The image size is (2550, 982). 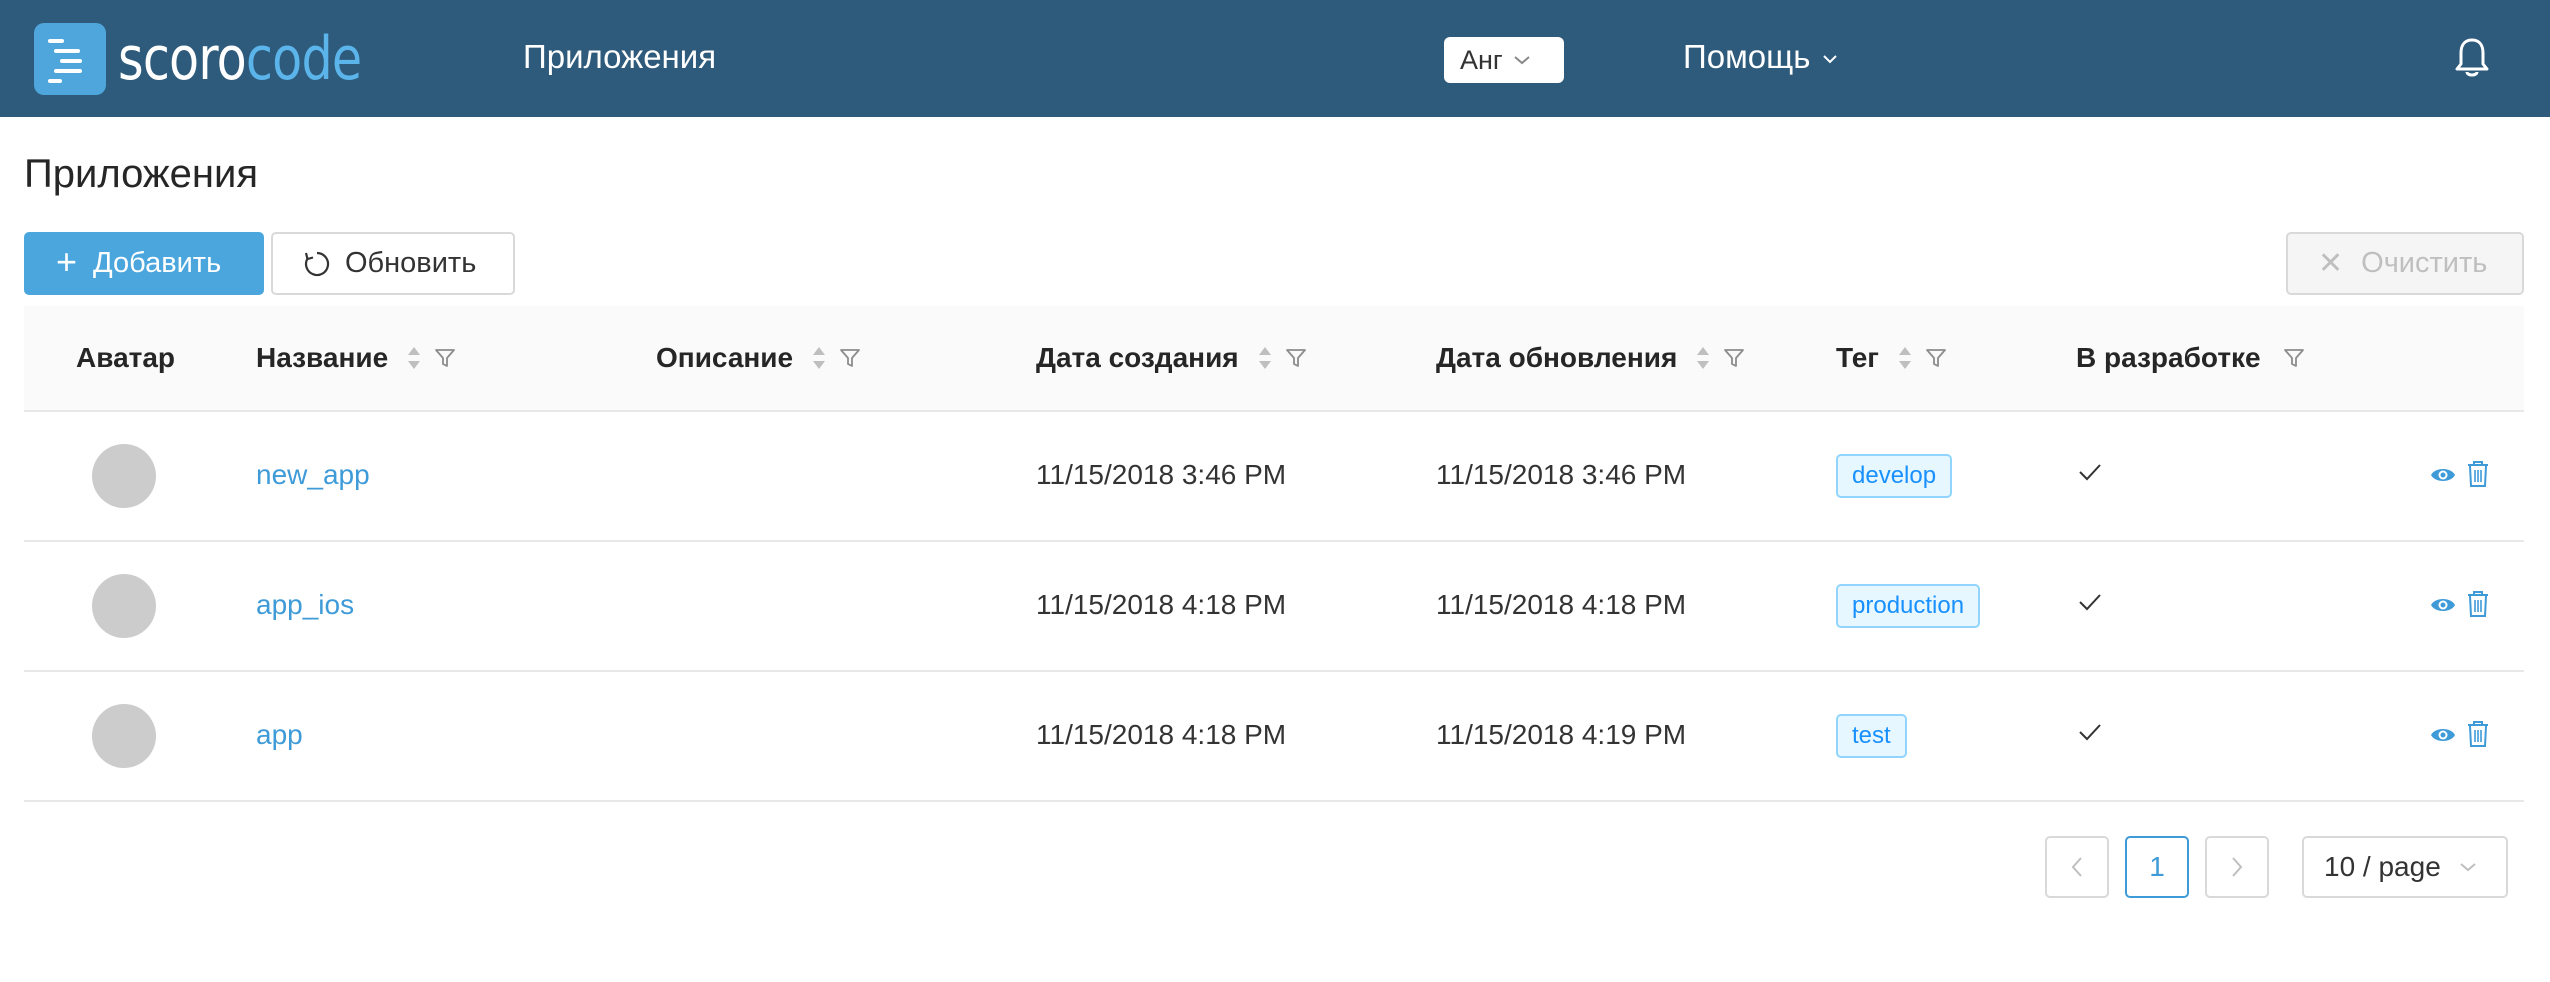 I want to click on column-tag-label: Тег, so click(x=1857, y=357).